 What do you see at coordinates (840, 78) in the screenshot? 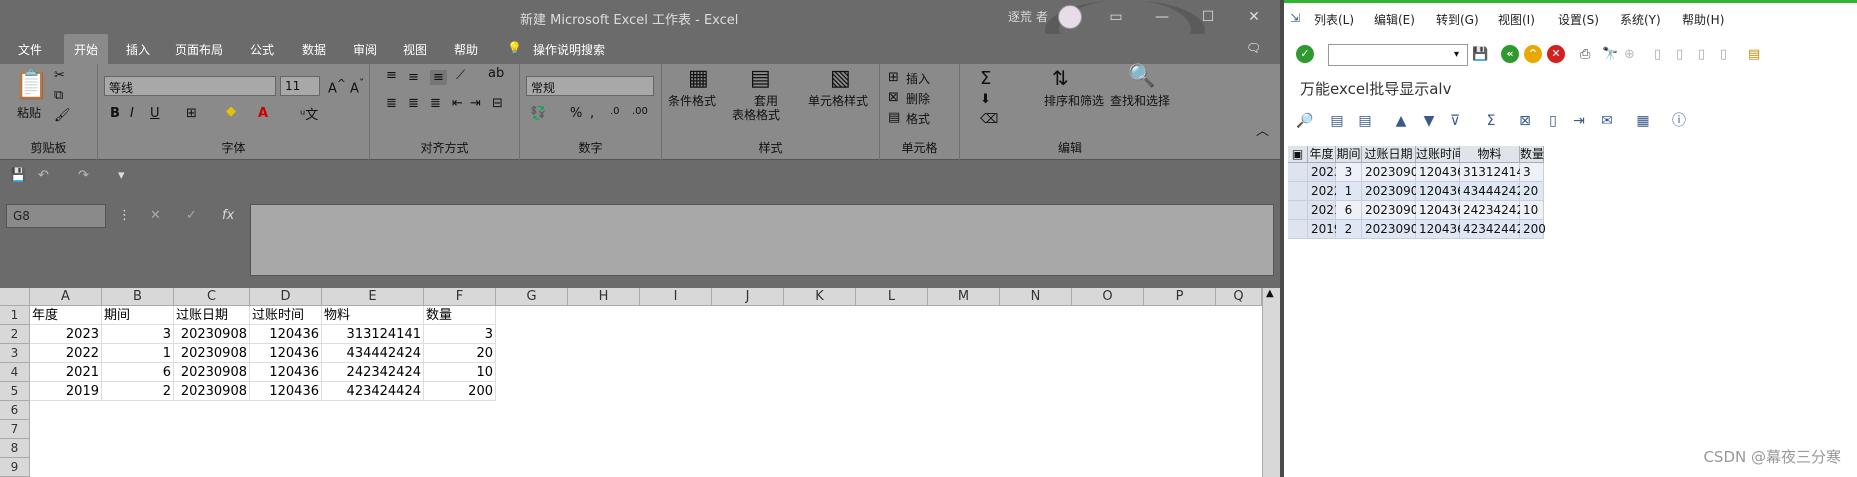
I see `cell-styles-icon: ▧` at bounding box center [840, 78].